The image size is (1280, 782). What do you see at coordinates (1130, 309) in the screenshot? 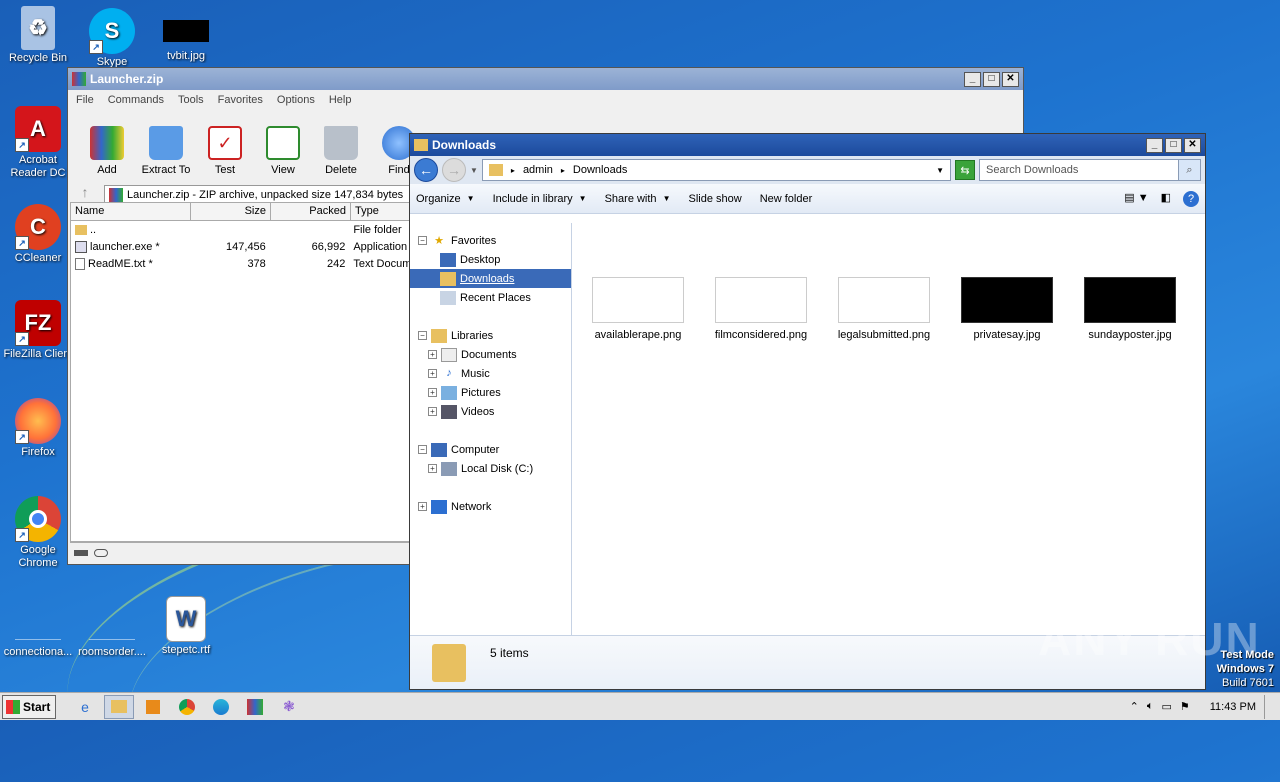
I see `file-item: sundayposter.jpg` at bounding box center [1130, 309].